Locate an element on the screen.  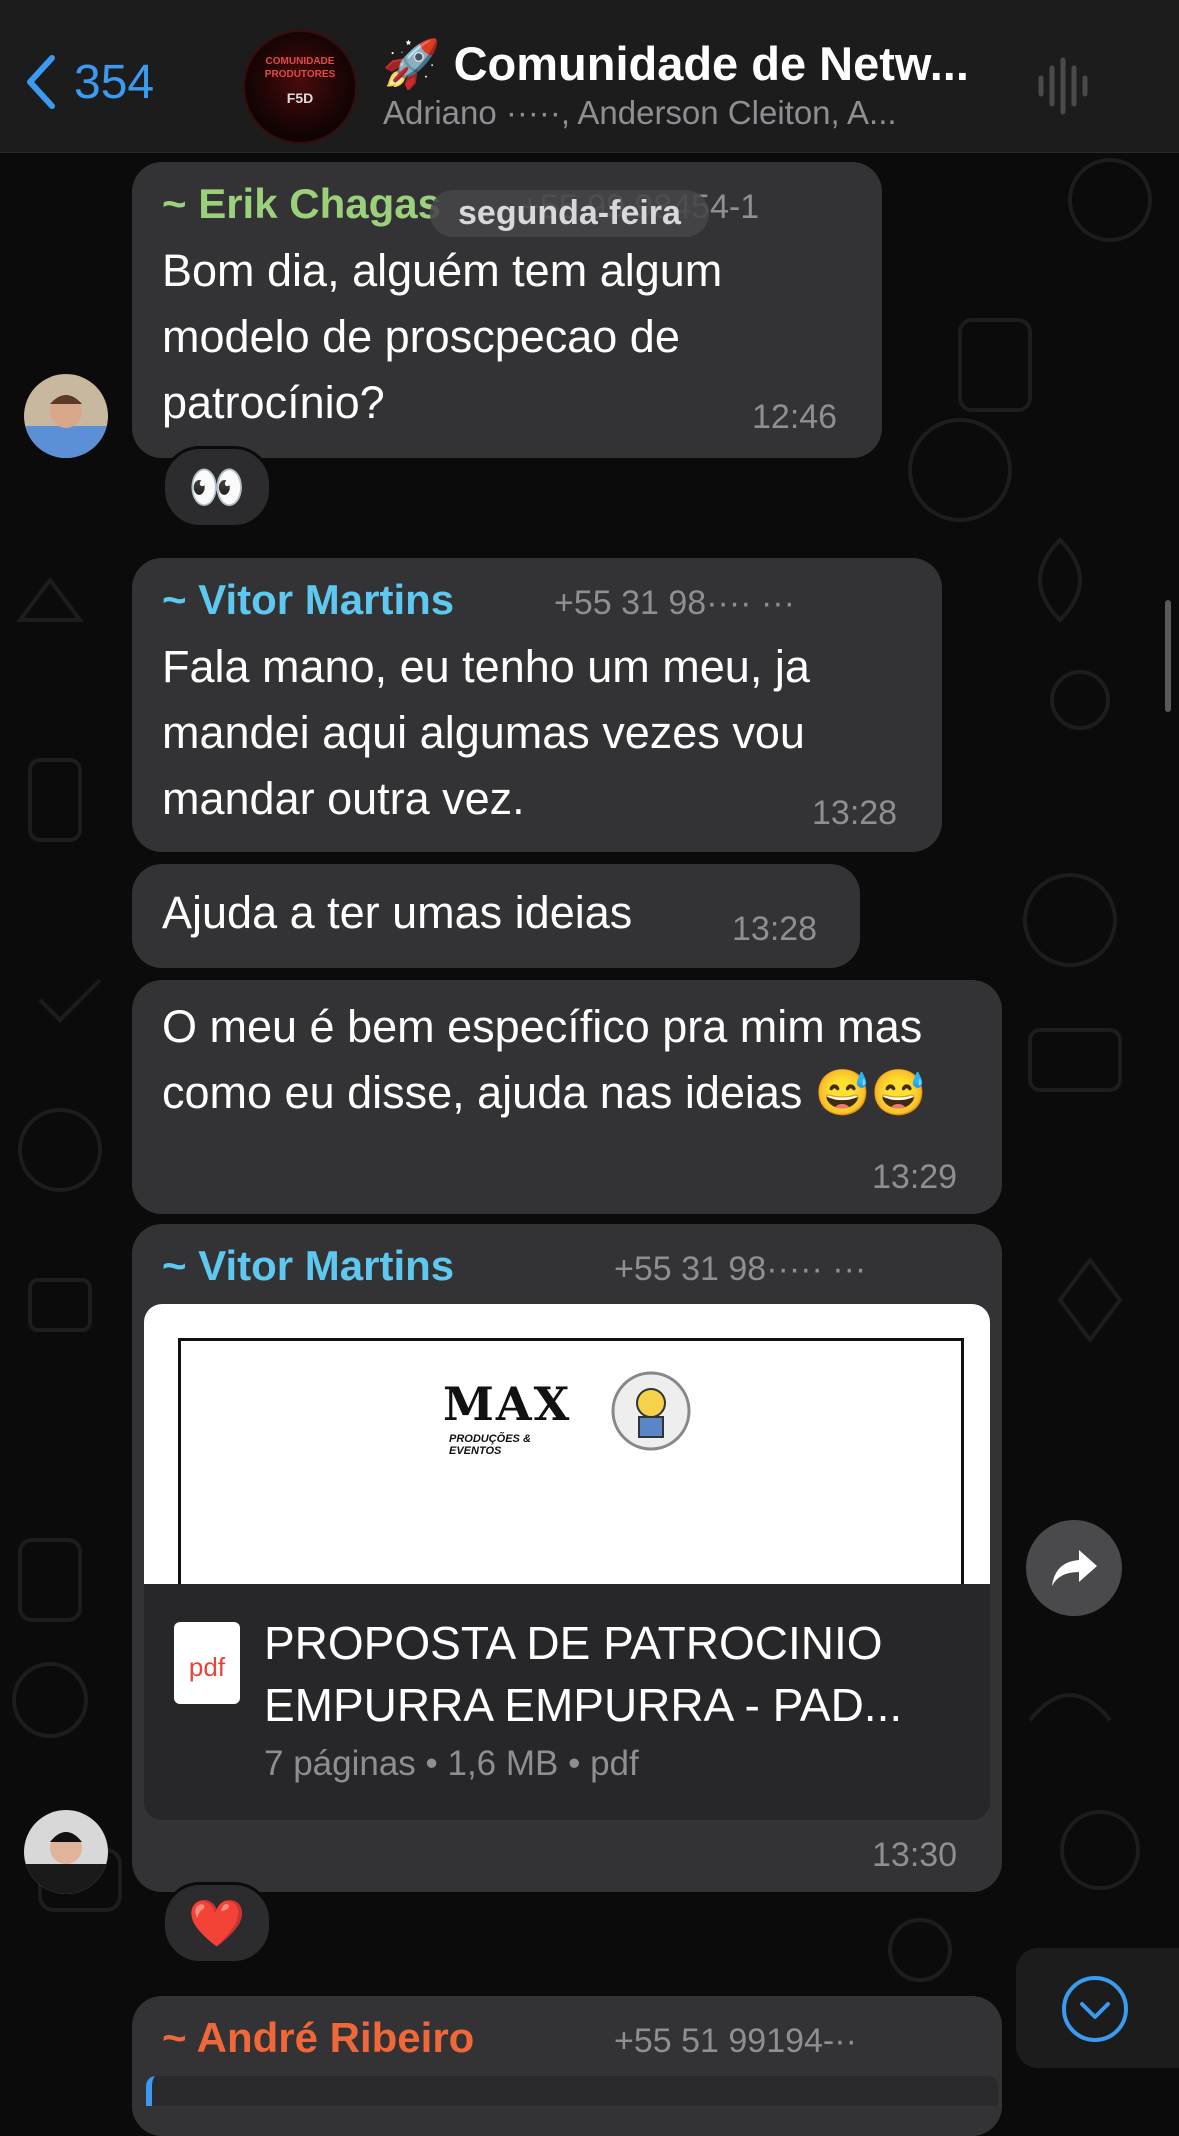
mascot-logo is located at coordinates (651, 1411).